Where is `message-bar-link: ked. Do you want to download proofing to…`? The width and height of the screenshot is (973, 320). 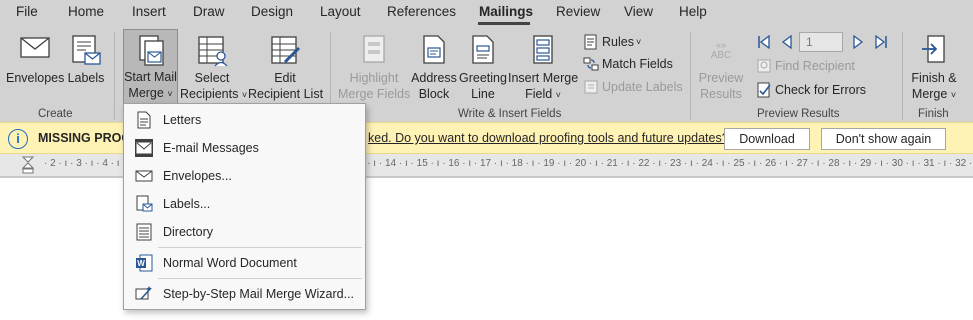 message-bar-link: ked. Do you want to download proofing to… is located at coordinates (548, 138).